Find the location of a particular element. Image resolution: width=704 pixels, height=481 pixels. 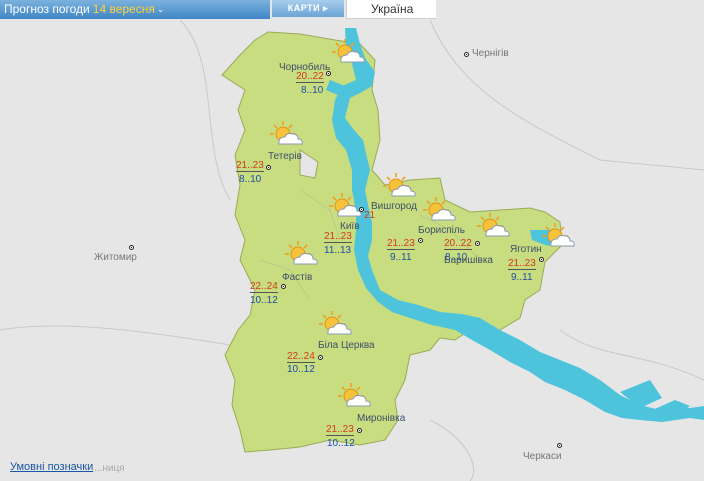

faded-city-label: ...ниця is located at coordinates (109, 468).